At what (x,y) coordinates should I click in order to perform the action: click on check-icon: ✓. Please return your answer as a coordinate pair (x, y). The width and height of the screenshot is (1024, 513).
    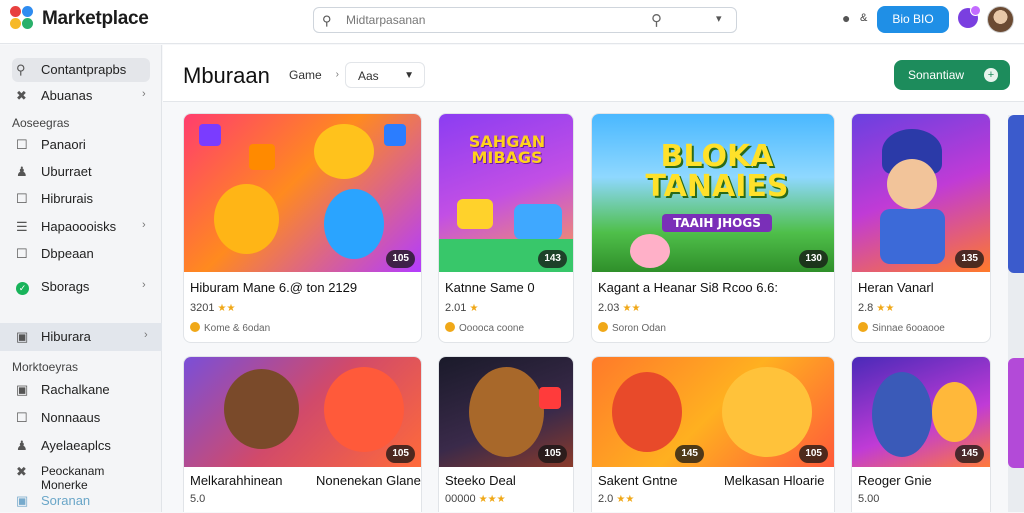
    Looking at the image, I should click on (23, 287).